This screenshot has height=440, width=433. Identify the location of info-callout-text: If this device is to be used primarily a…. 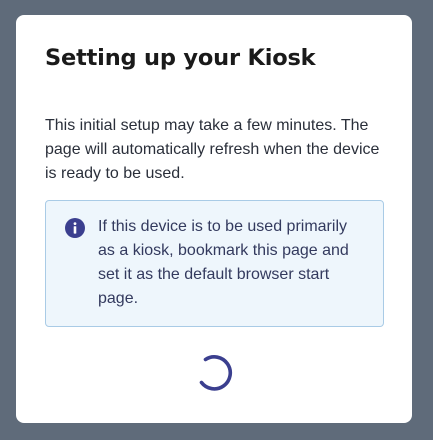
(223, 262).